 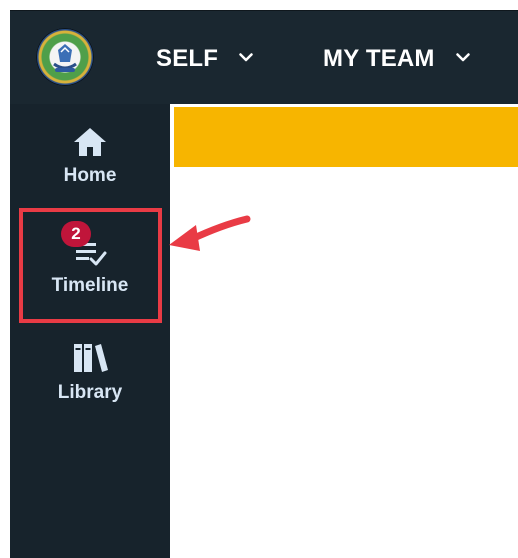 I want to click on sidebar-item-home: Home, so click(x=90, y=156).